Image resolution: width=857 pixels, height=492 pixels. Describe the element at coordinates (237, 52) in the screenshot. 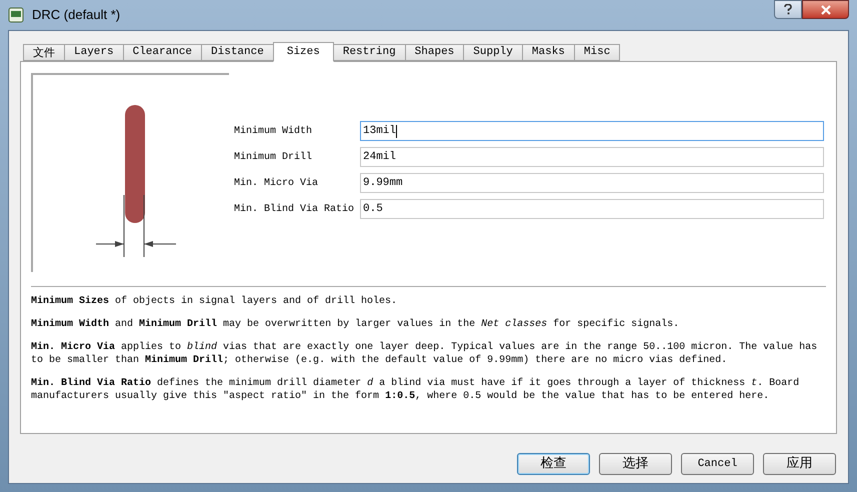

I see `tab: Distance` at that location.